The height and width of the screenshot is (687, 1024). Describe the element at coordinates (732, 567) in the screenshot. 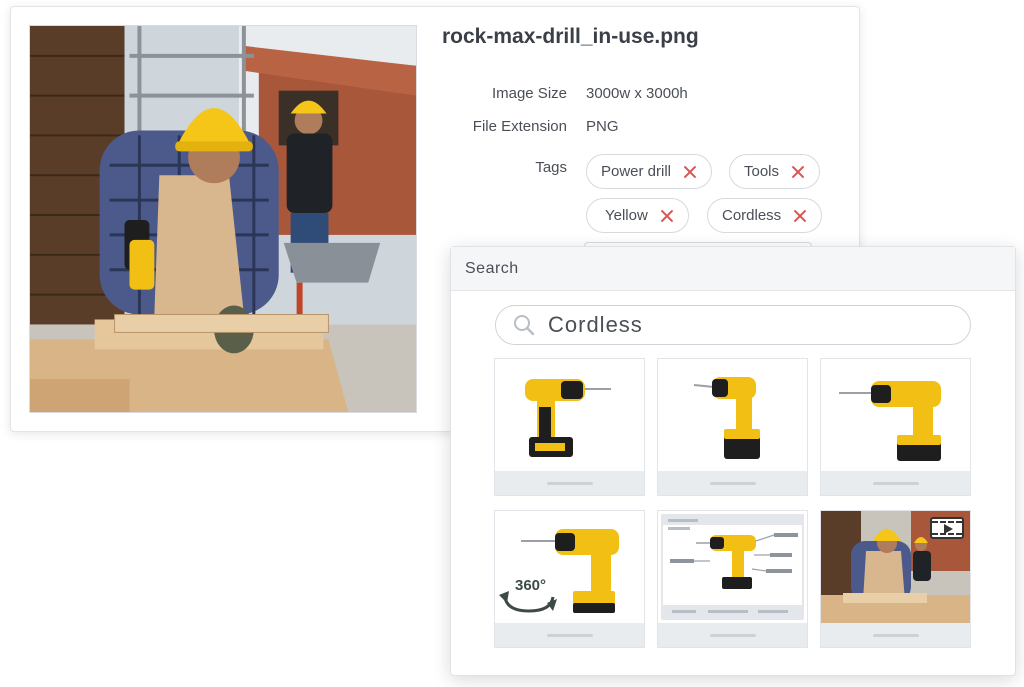

I see `drill-diagram-thumbnail` at that location.